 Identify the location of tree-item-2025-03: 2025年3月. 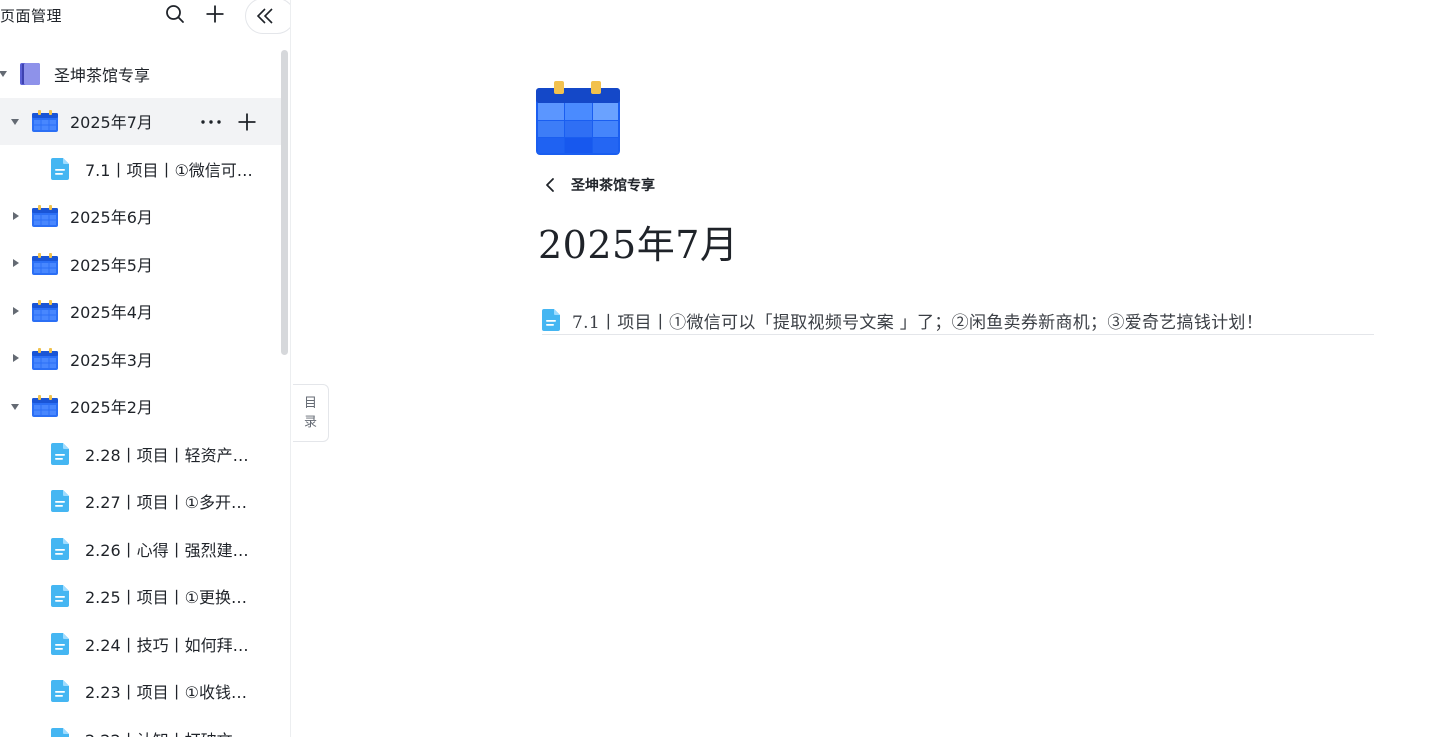
(141, 359).